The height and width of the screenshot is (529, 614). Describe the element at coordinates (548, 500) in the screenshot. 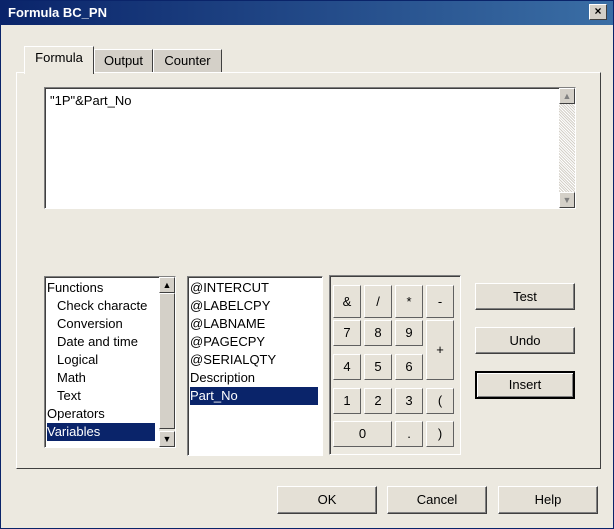

I see `help-button: Help` at that location.